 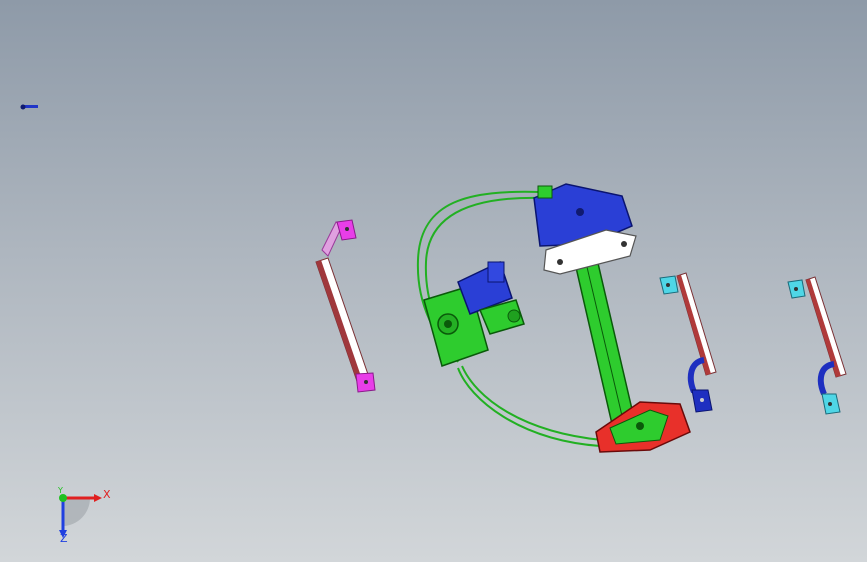 What do you see at coordinates (29, 107) in the screenshot?
I see `small-fastener` at bounding box center [29, 107].